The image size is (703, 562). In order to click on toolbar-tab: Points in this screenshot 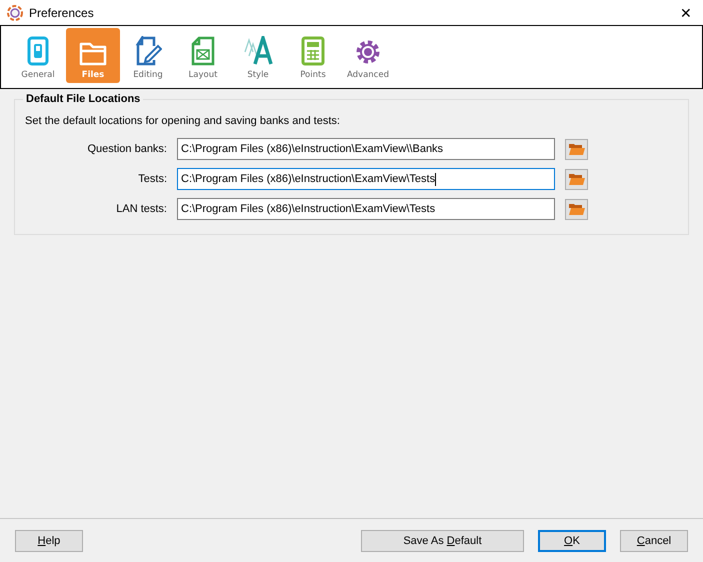, I will do `click(313, 55)`.